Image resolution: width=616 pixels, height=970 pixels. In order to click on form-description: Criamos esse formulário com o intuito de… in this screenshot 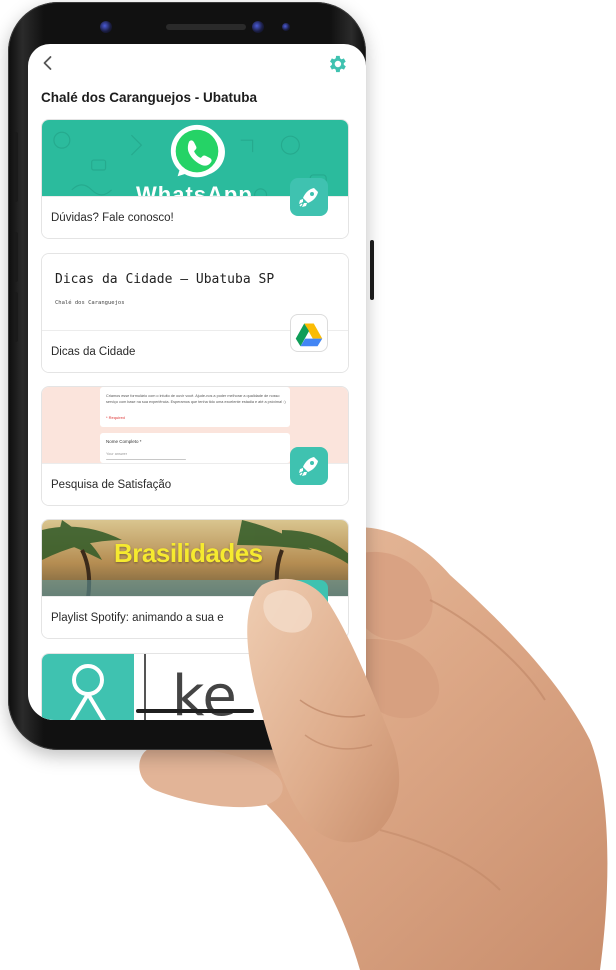, I will do `click(196, 399)`.